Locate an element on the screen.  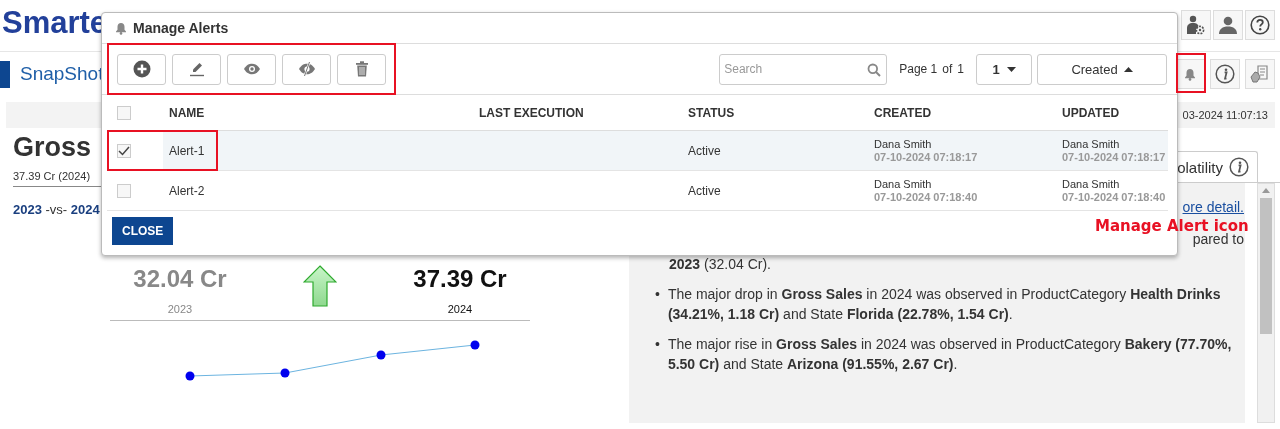
previous-year: 2023 is located at coordinates (180, 309).